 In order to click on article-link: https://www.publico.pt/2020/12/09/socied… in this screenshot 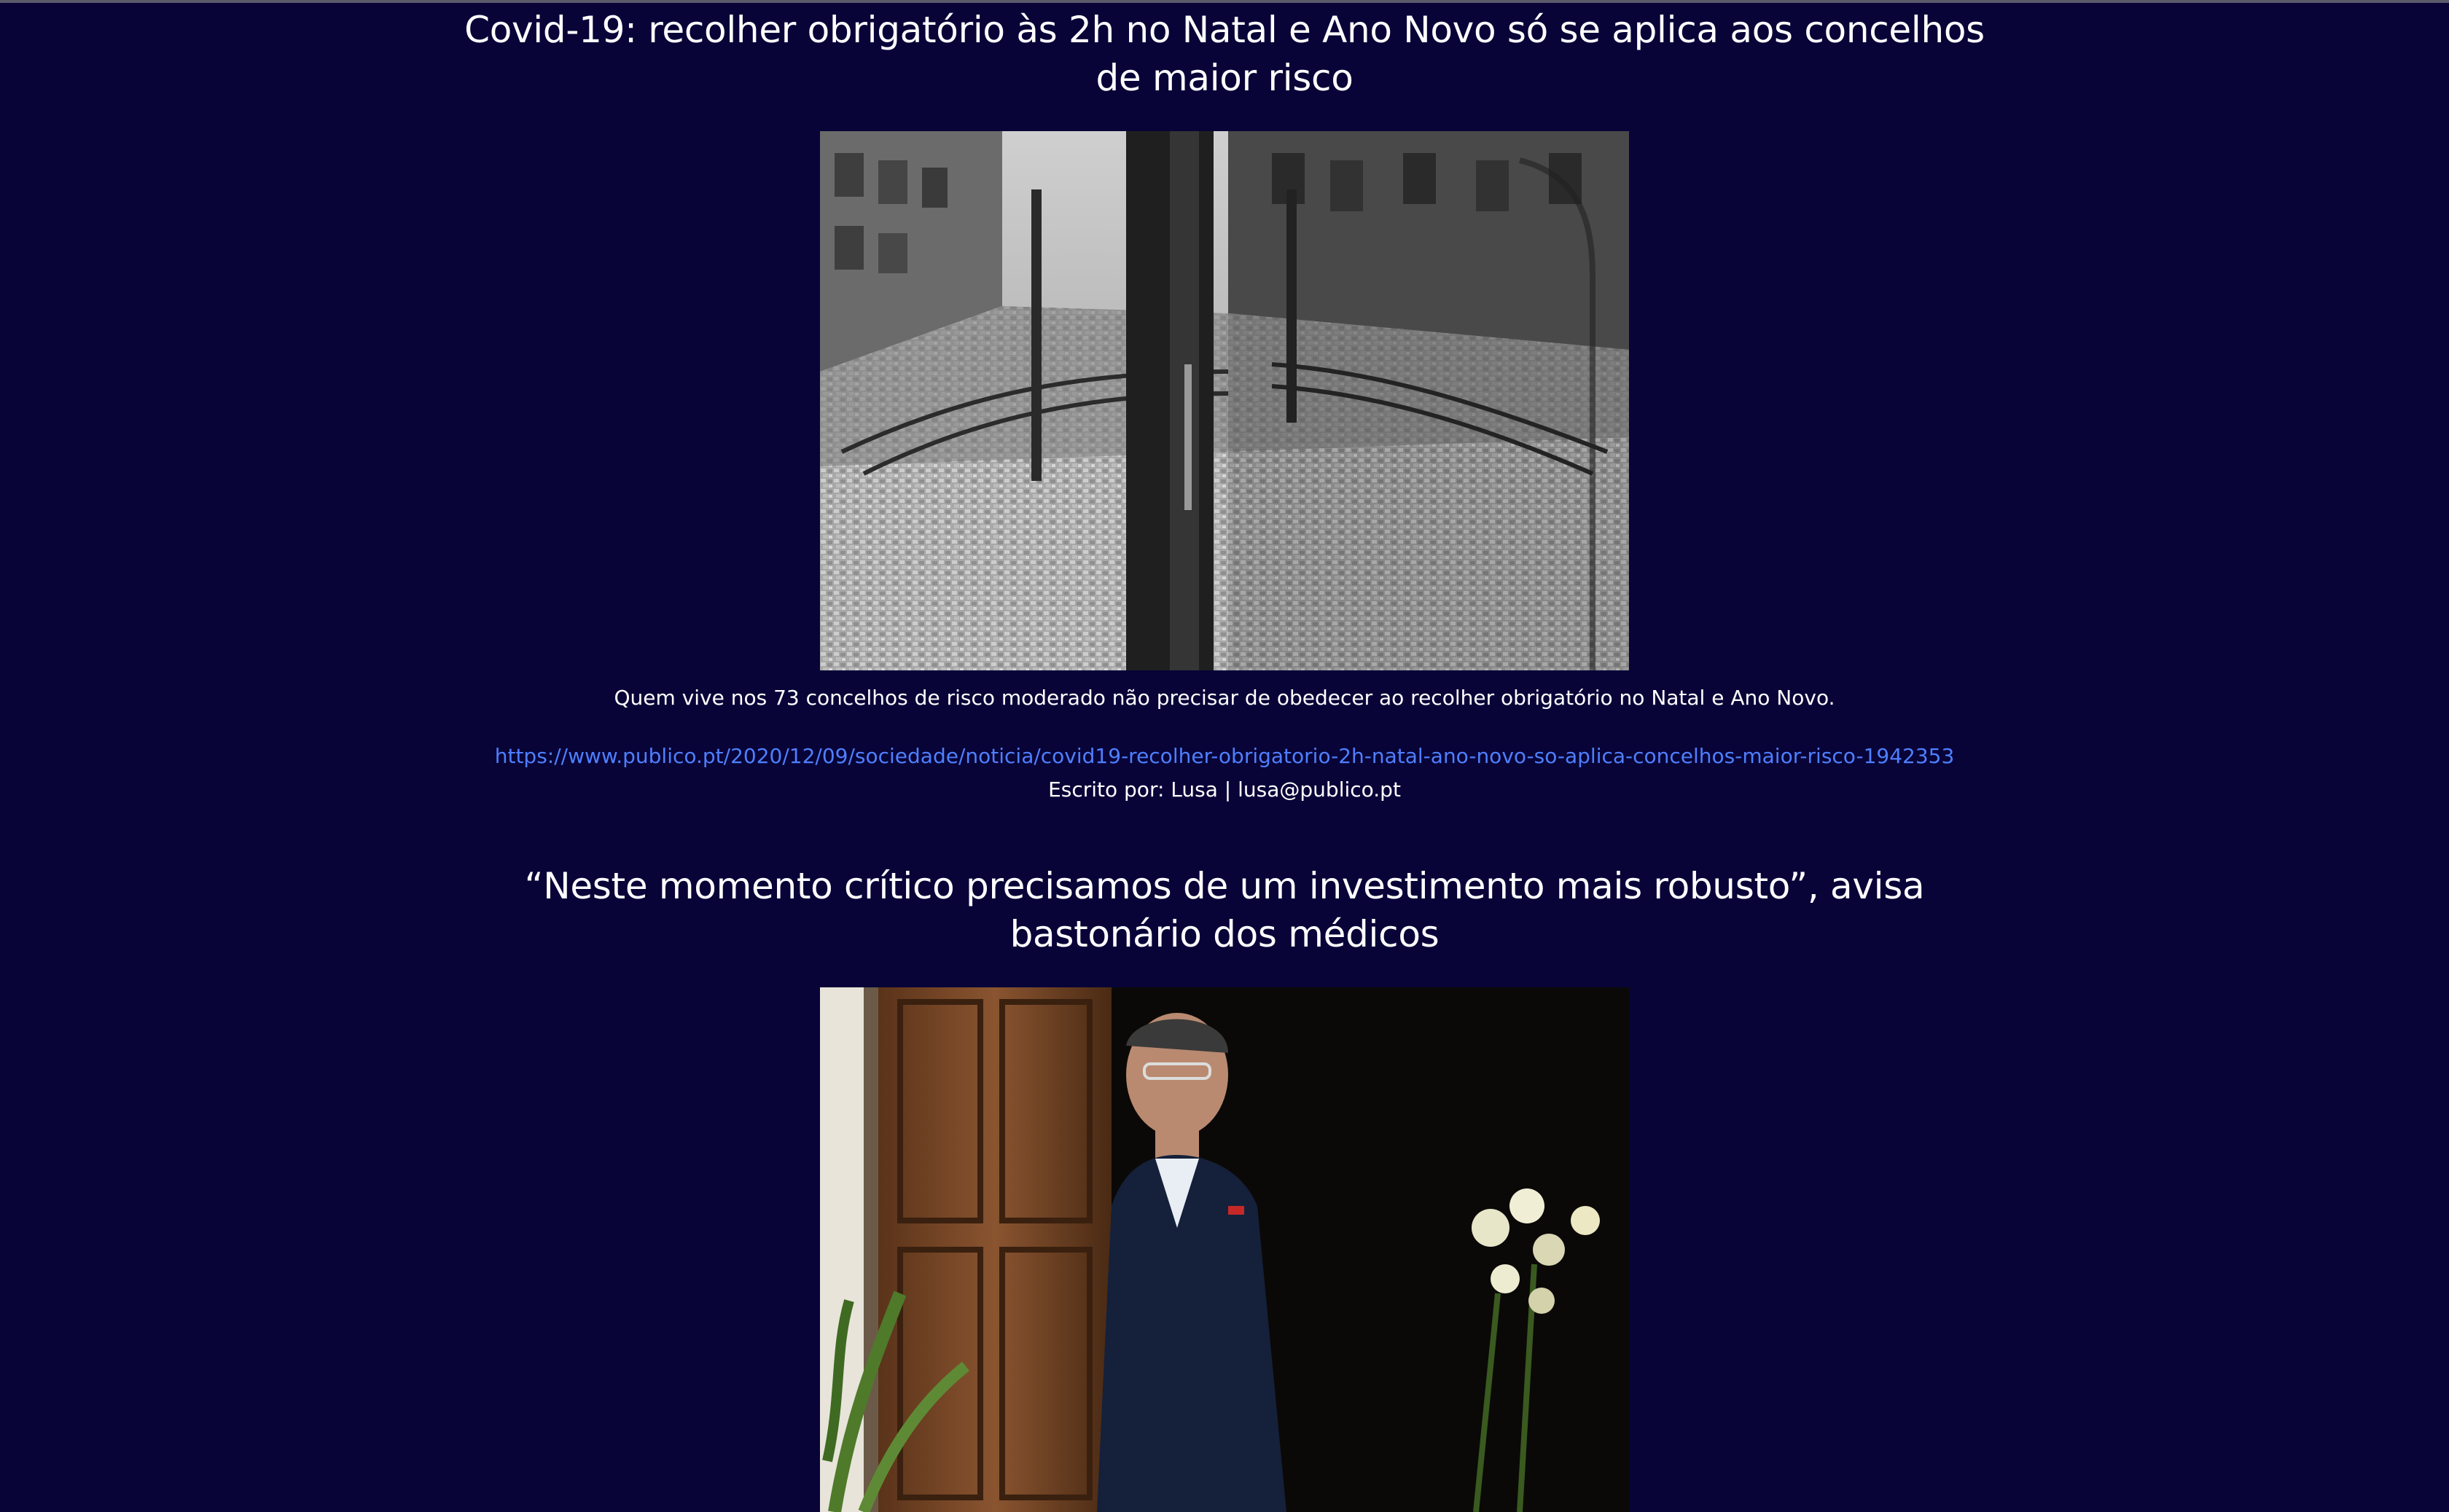, I will do `click(1225, 757)`.